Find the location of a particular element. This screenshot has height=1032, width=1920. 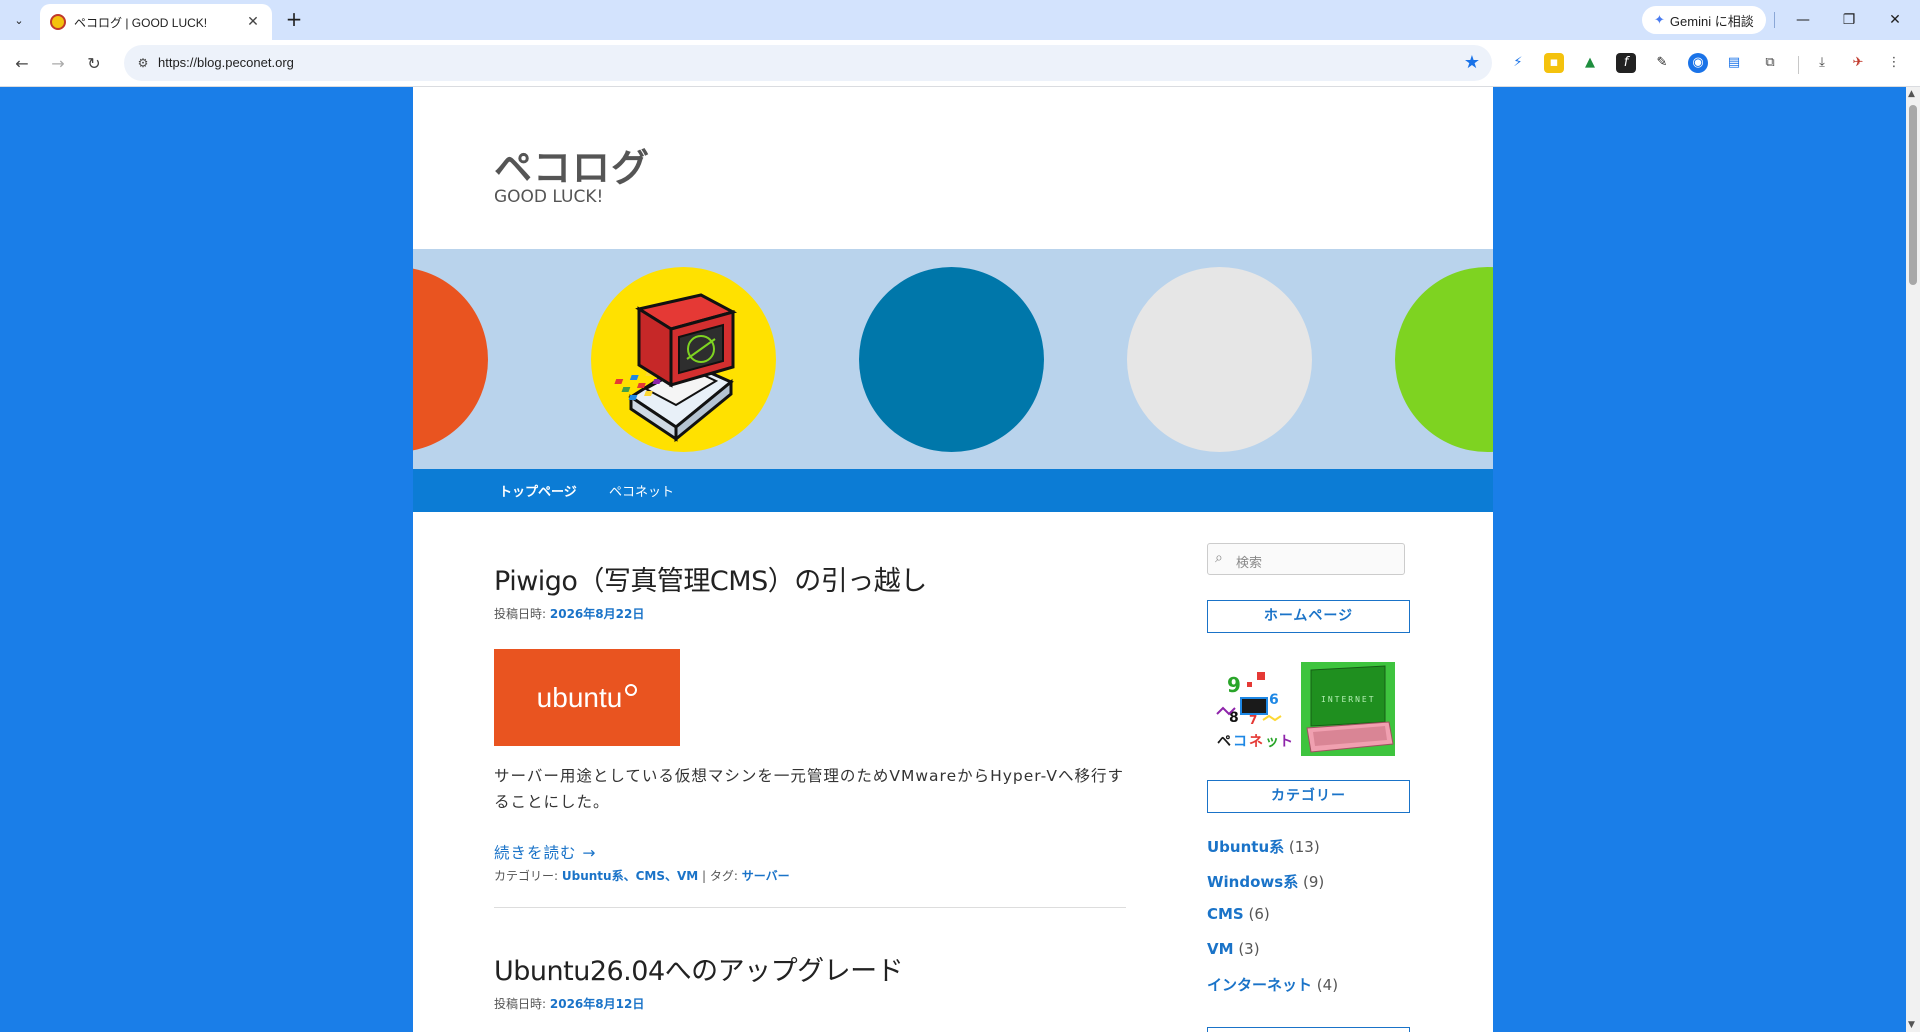

category-link: インターネット is located at coordinates (1259, 985).